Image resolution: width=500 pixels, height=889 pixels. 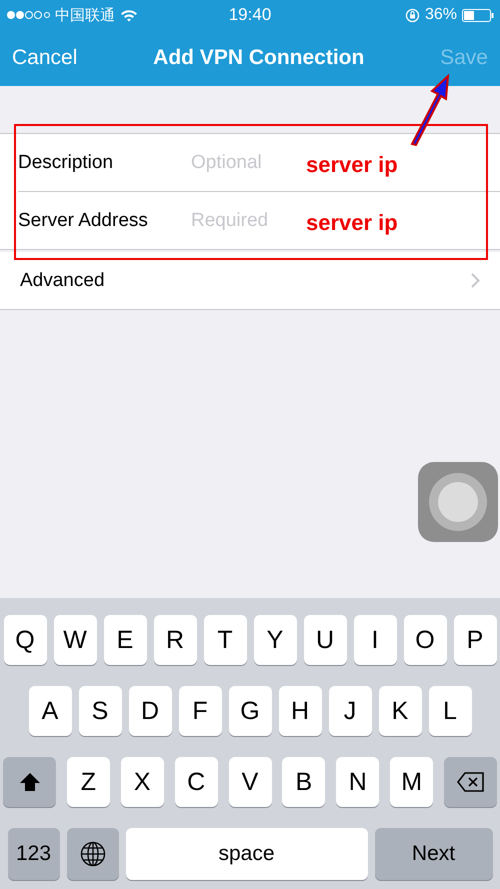 I want to click on key: M, so click(x=412, y=782).